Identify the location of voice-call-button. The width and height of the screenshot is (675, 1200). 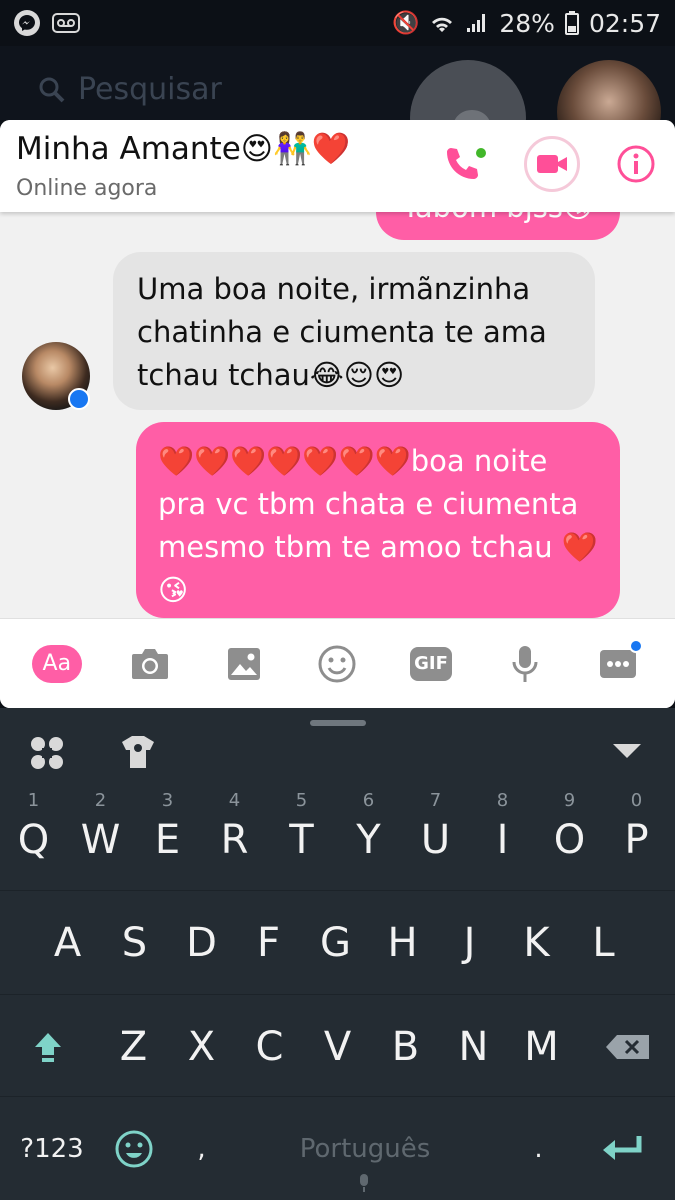
(462, 164).